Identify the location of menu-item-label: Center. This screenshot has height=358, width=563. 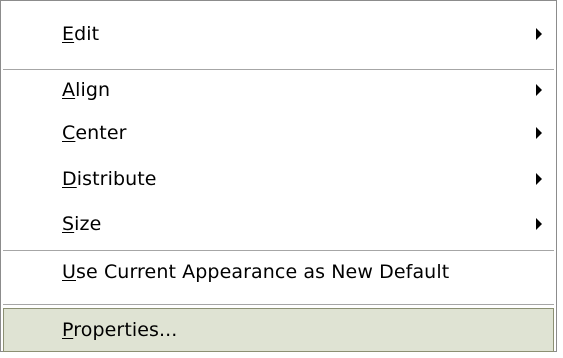
(94, 133).